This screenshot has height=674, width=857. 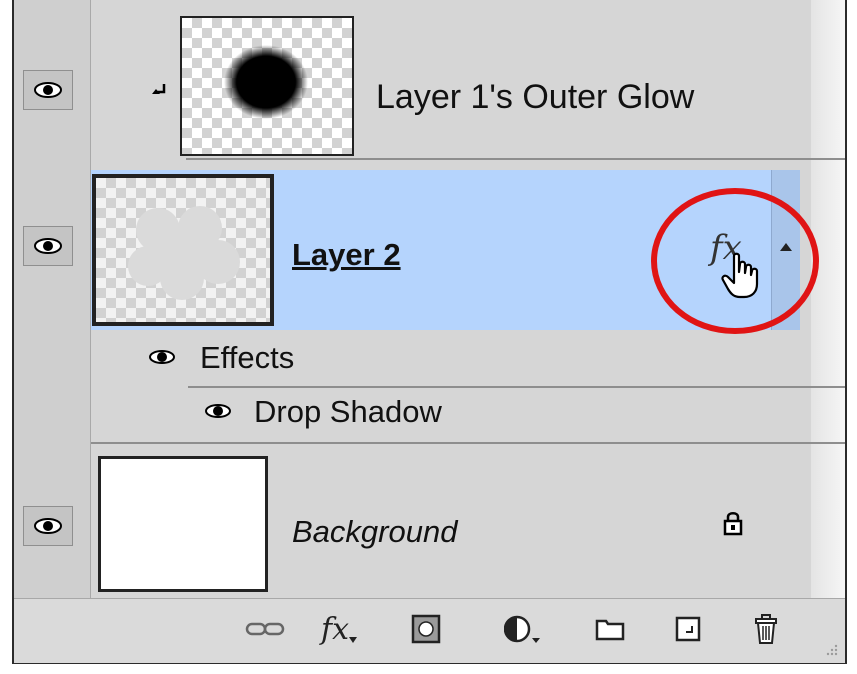 I want to click on folder-icon, so click(x=610, y=630).